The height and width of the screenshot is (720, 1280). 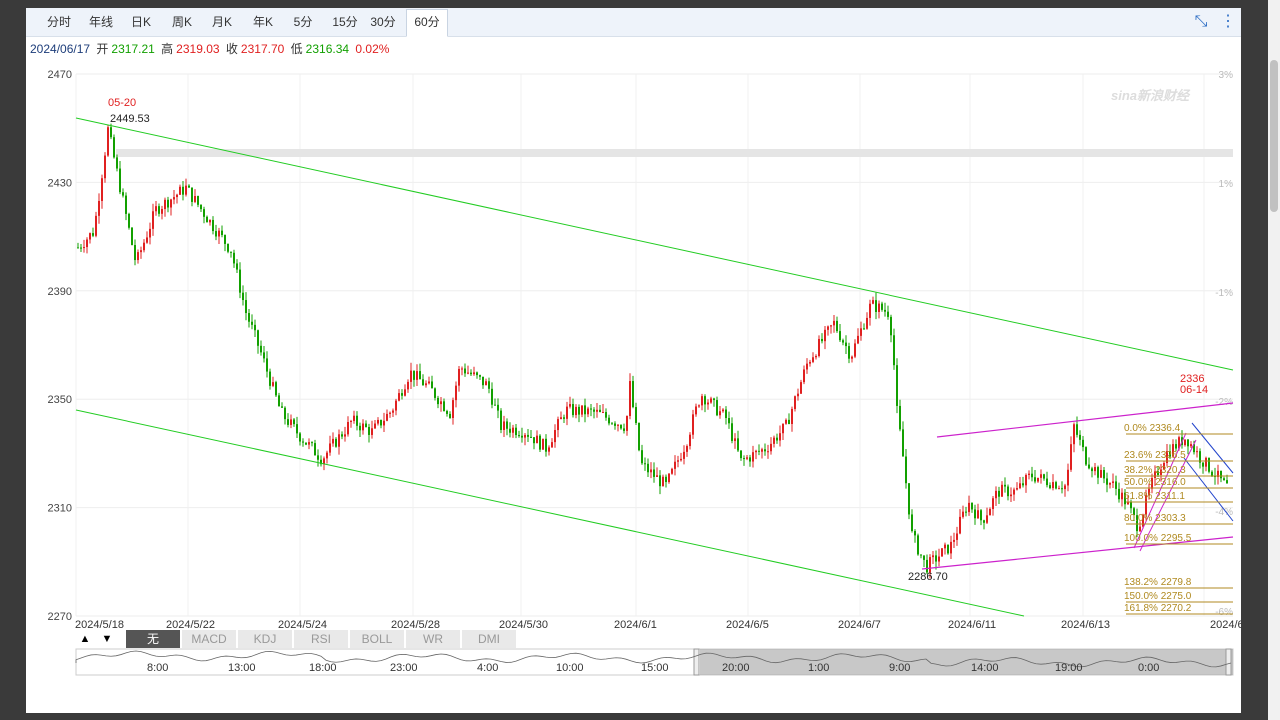 I want to click on percent-tick-label: -6%, so click(x=1224, y=612).